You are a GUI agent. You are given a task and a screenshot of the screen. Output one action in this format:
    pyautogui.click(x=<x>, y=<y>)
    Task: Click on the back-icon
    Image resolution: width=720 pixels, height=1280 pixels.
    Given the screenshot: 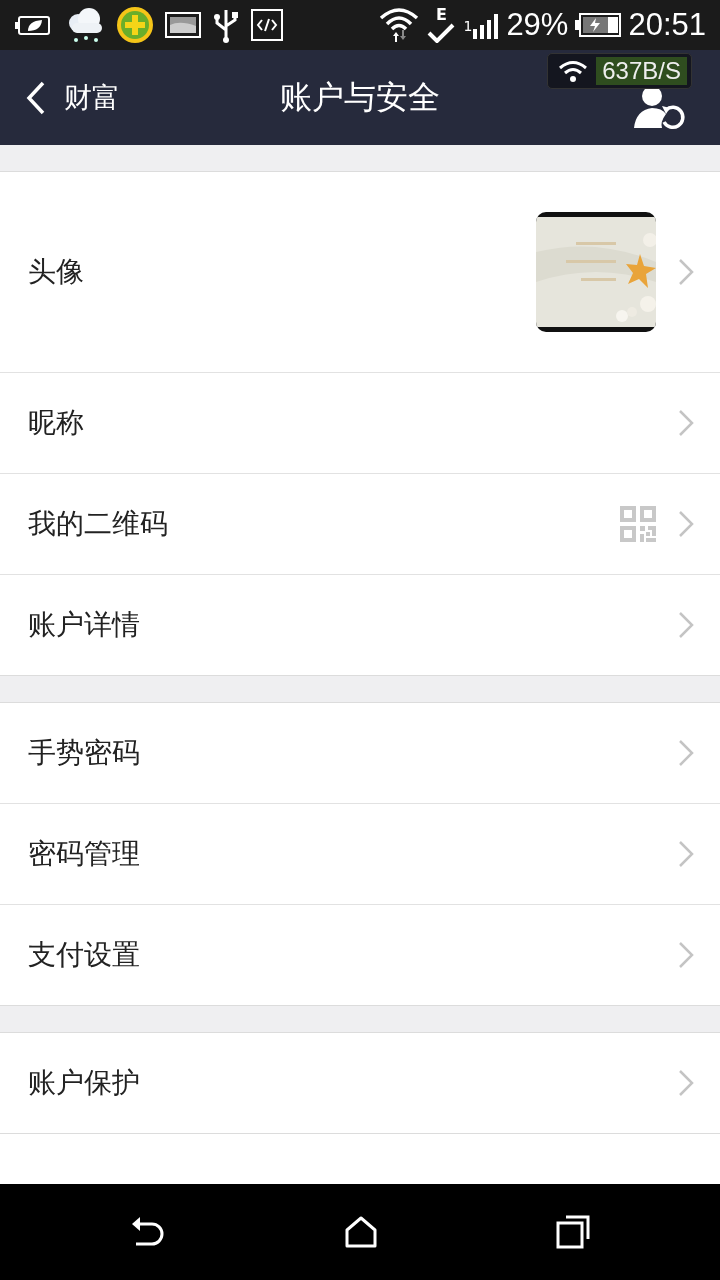 What is the action you would take?
    pyautogui.click(x=36, y=97)
    